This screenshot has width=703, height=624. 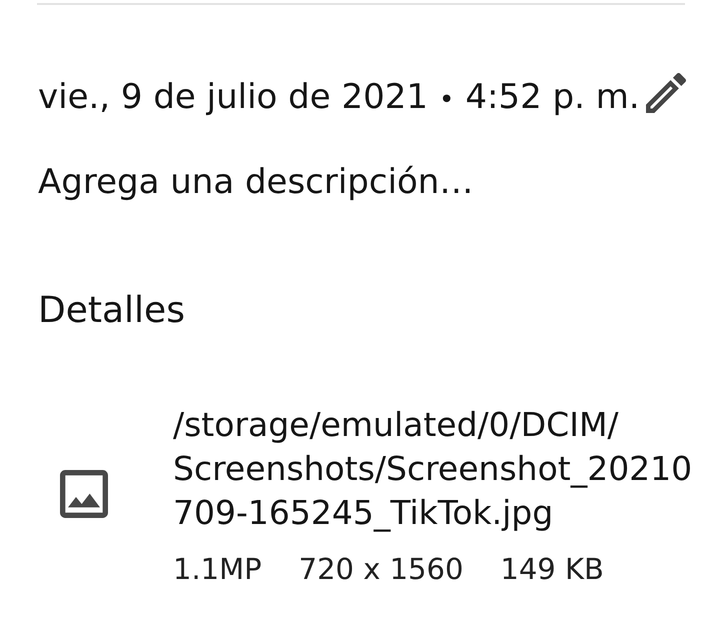 What do you see at coordinates (552, 569) in the screenshot?
I see `file-info-text: 149 KB` at bounding box center [552, 569].